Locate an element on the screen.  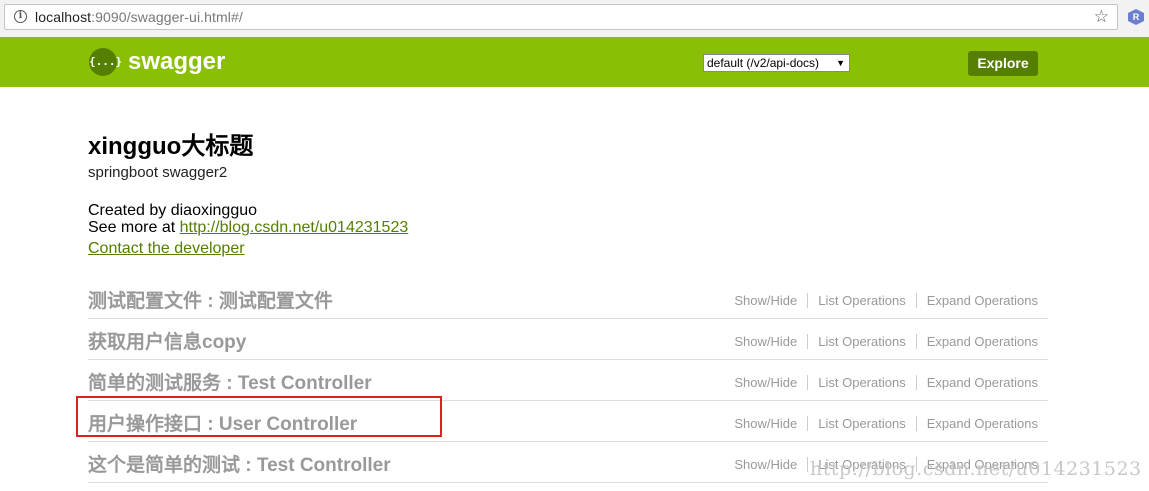
resource-name: 测试配置文件 is located at coordinates (210, 299).